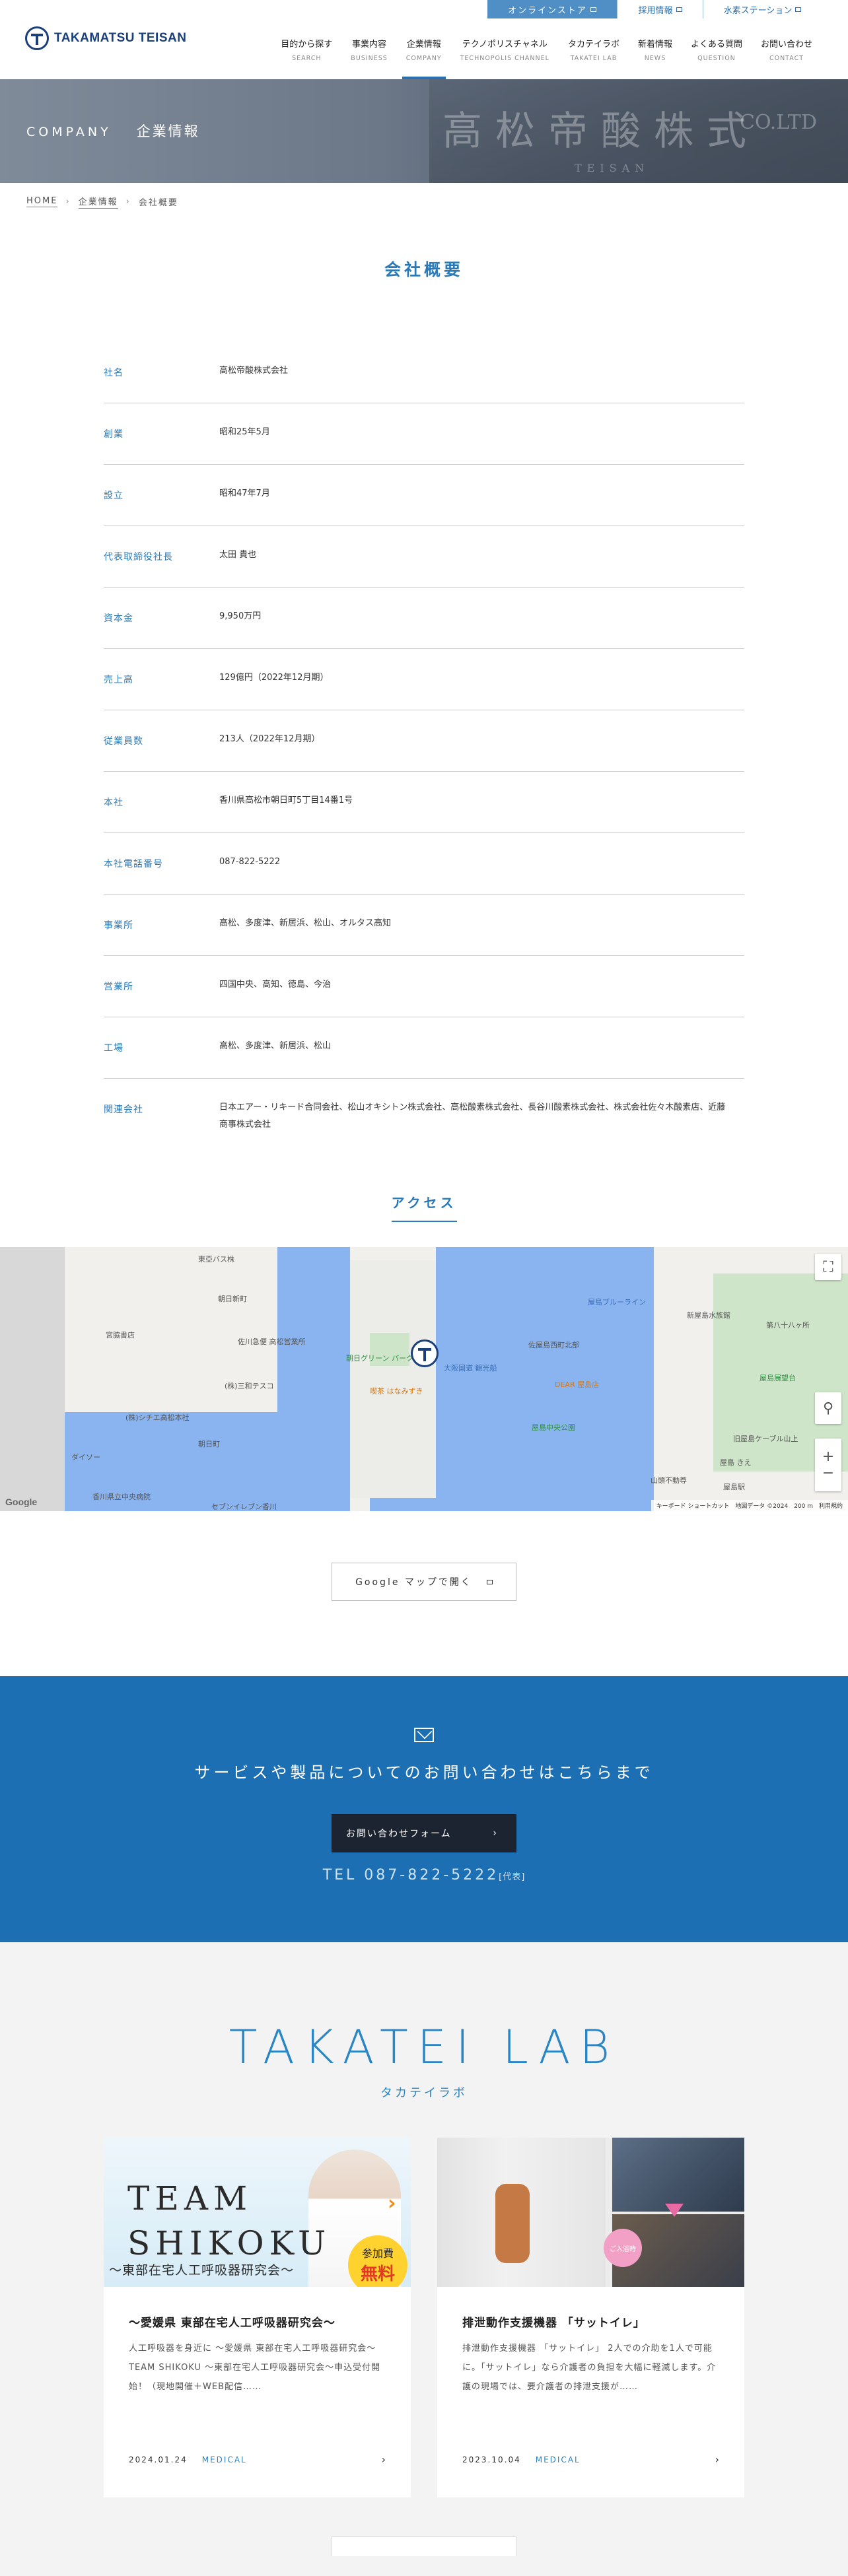  What do you see at coordinates (424, 202) in the screenshot?
I see `breadcrumb: HOME › 企業情報 › 会社概要` at bounding box center [424, 202].